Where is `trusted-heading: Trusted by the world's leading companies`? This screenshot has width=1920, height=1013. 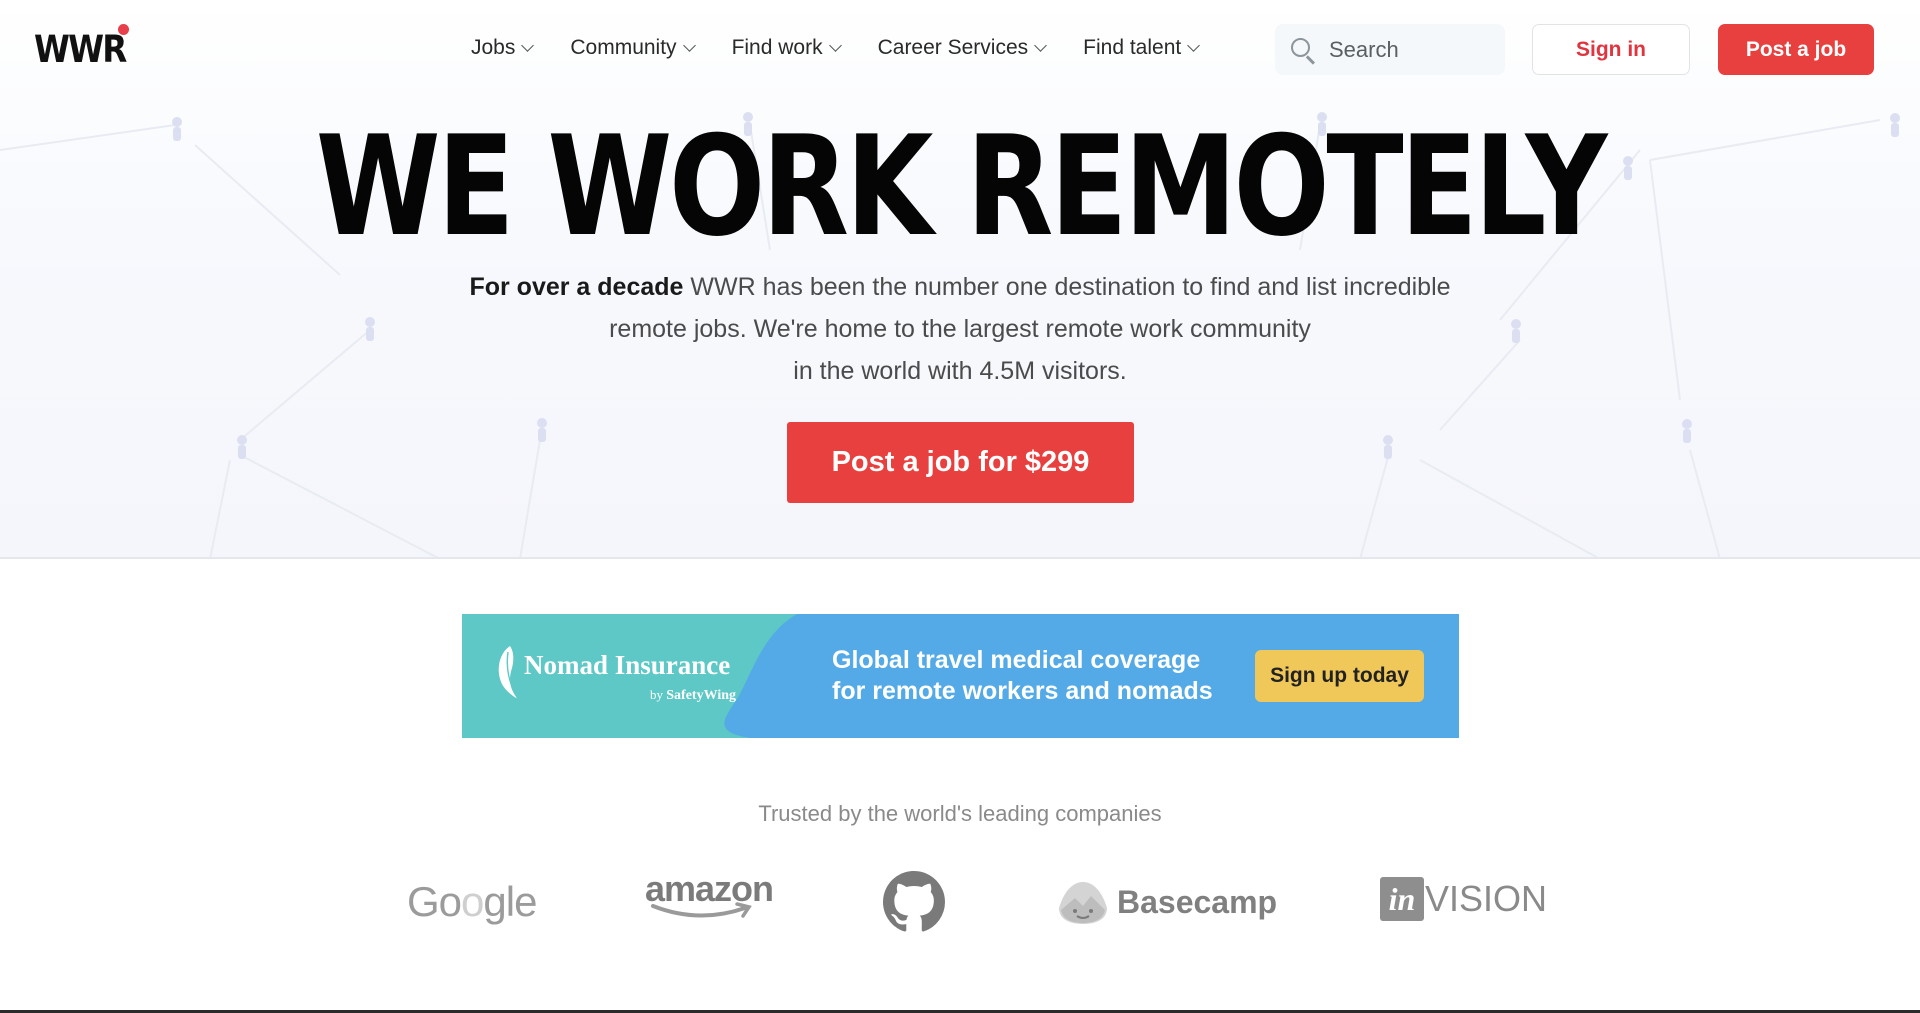
trusted-heading: Trusted by the world's leading companies is located at coordinates (960, 813).